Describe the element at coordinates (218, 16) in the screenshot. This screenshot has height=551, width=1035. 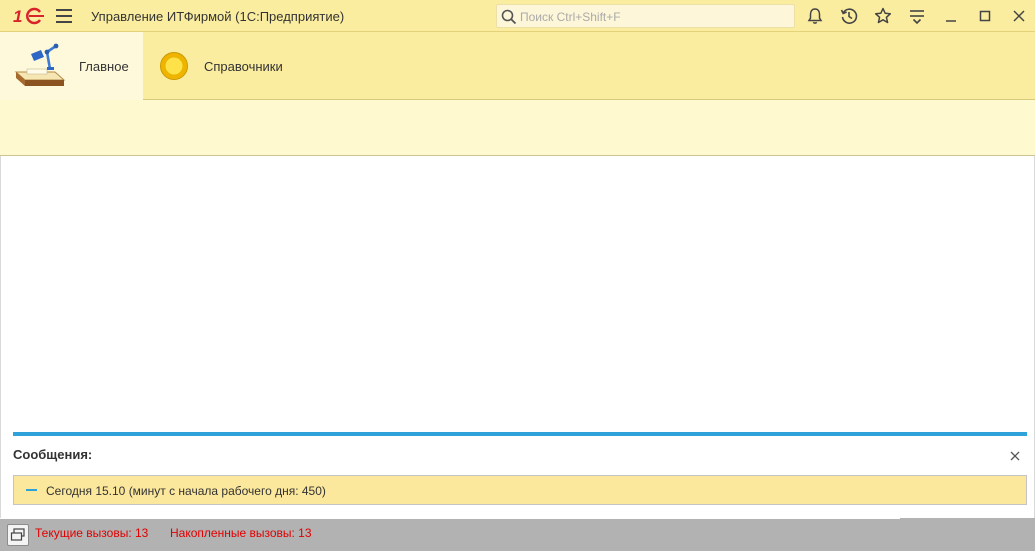
I see `app-title: Управление ИТФирмой (1С:Предприятие)` at that location.